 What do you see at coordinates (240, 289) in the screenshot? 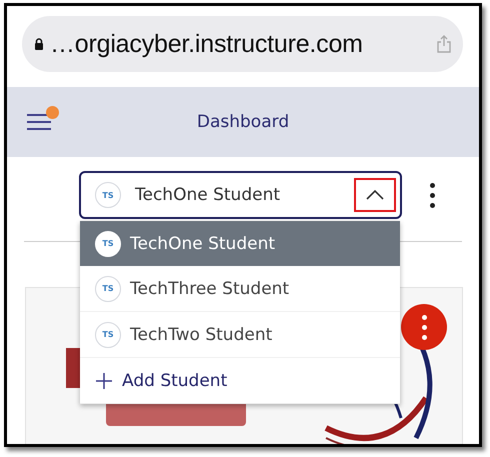
I see `student-option: TS TechThree Student` at bounding box center [240, 289].